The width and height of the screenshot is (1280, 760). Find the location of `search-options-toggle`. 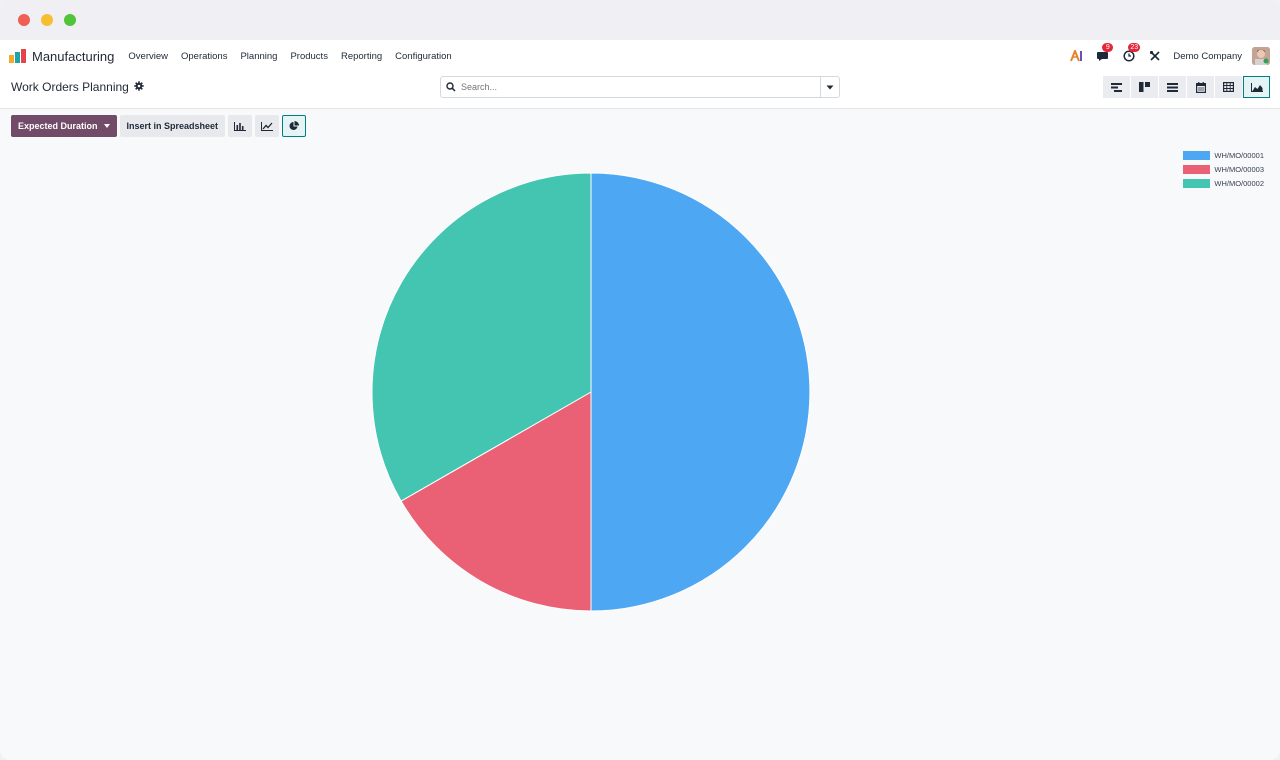

search-options-toggle is located at coordinates (829, 87).